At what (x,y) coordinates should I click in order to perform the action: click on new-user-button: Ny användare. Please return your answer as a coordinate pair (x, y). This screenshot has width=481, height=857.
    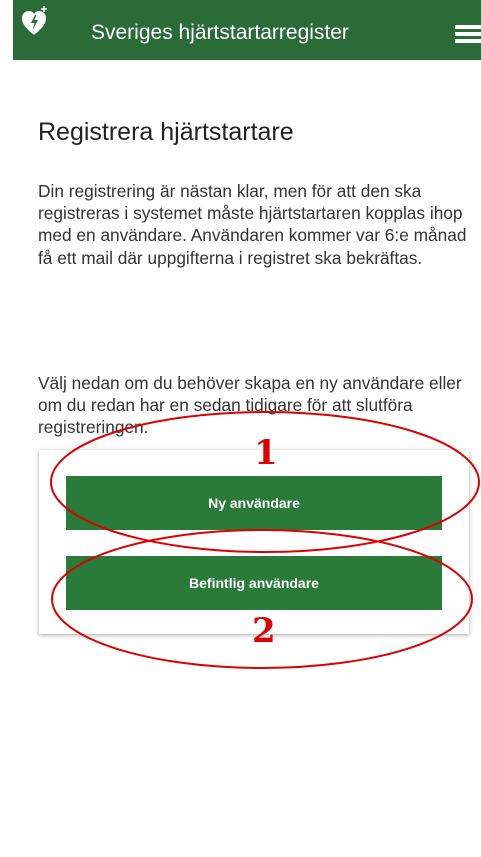
    Looking at the image, I should click on (254, 503).